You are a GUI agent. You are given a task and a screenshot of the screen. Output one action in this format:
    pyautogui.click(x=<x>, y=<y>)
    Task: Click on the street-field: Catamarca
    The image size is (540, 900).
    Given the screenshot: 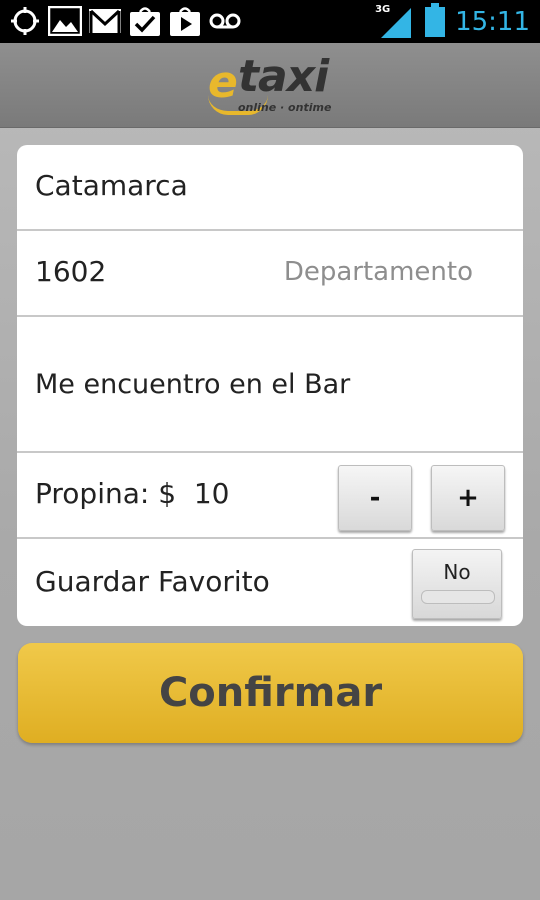 What is the action you would take?
    pyautogui.click(x=270, y=188)
    